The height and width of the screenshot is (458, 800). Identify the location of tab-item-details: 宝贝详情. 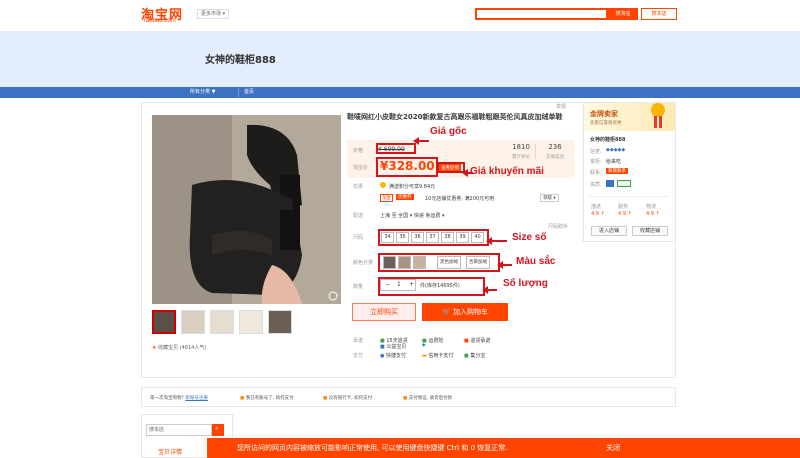
(170, 451).